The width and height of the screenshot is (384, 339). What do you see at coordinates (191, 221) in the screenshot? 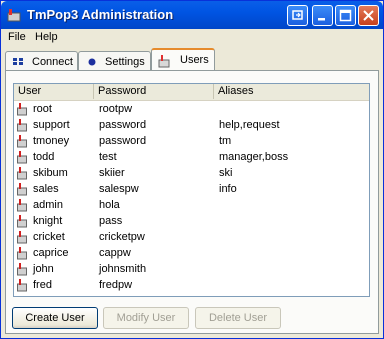
I see `table-row: knight pass` at bounding box center [191, 221].